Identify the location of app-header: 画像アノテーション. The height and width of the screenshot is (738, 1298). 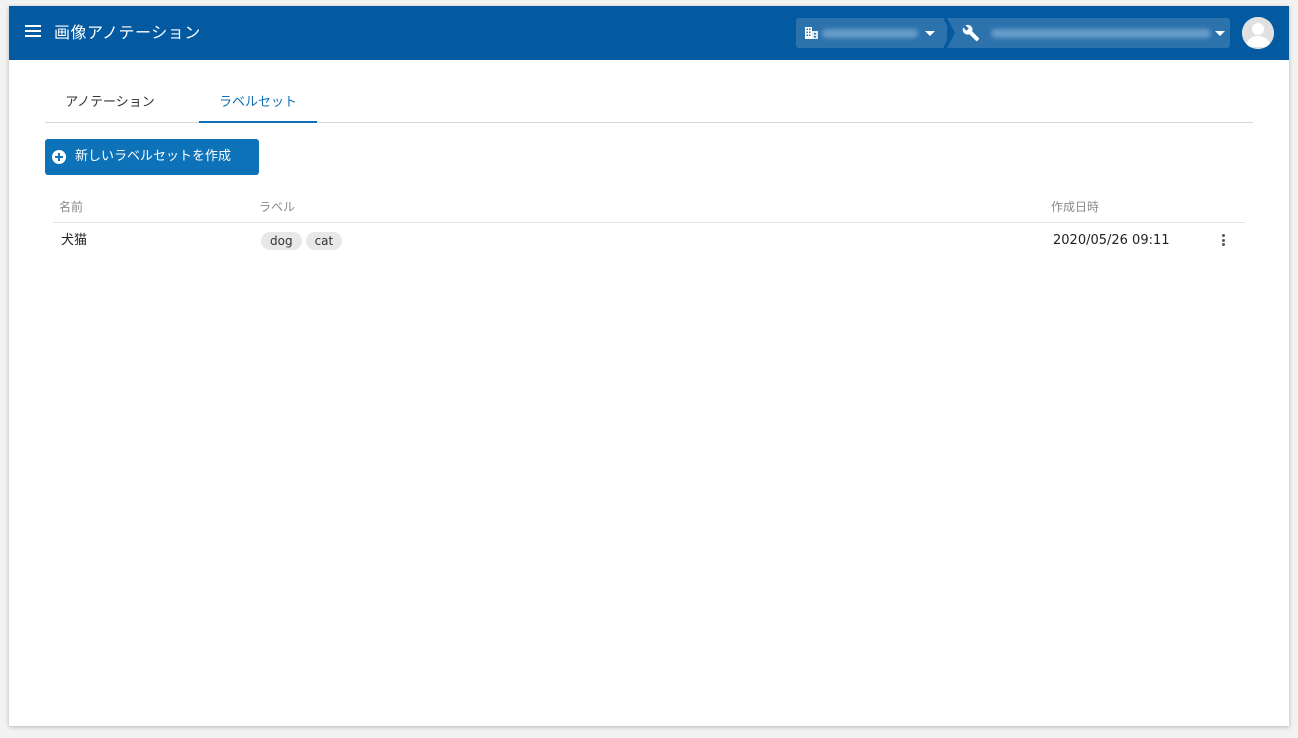
(649, 33).